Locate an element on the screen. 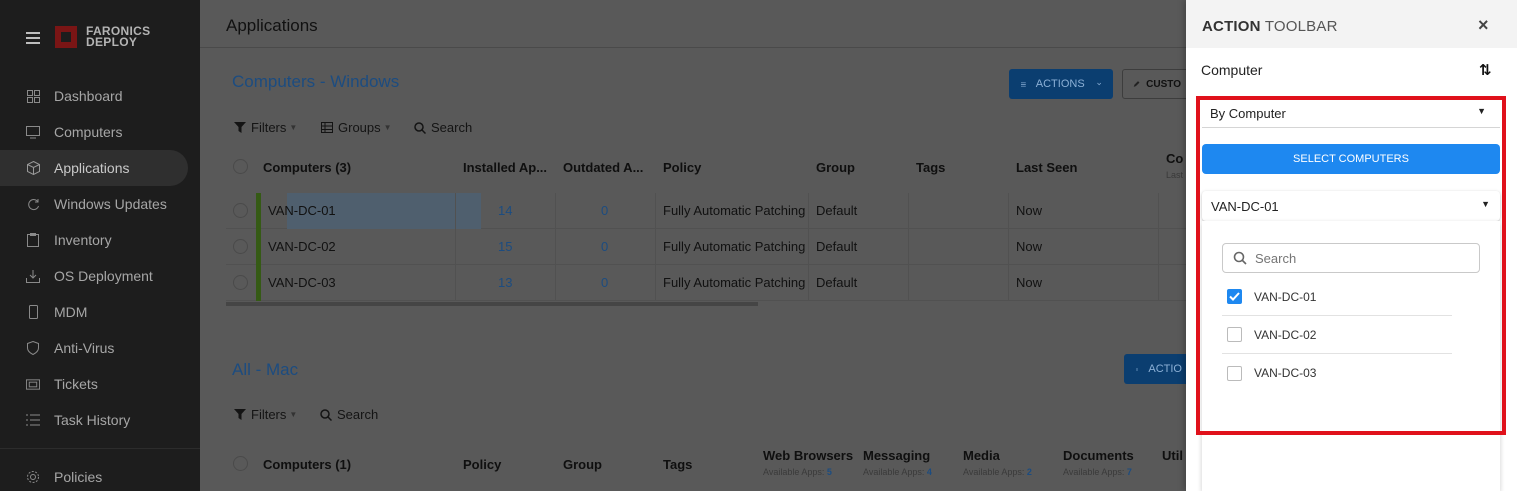 The width and height of the screenshot is (1517, 491). mac-filters-dropdown: Filters ▼ is located at coordinates (265, 414).